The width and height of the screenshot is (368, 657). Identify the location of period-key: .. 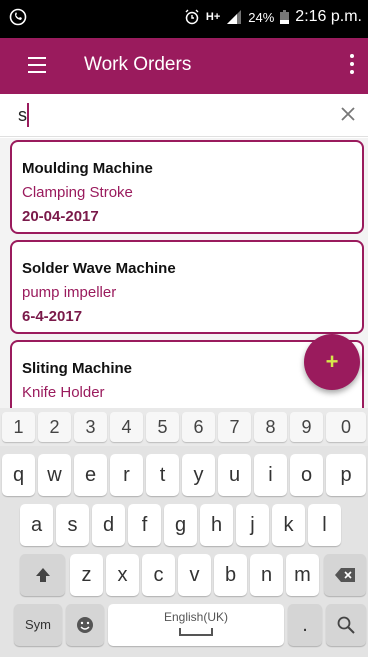
(305, 625).